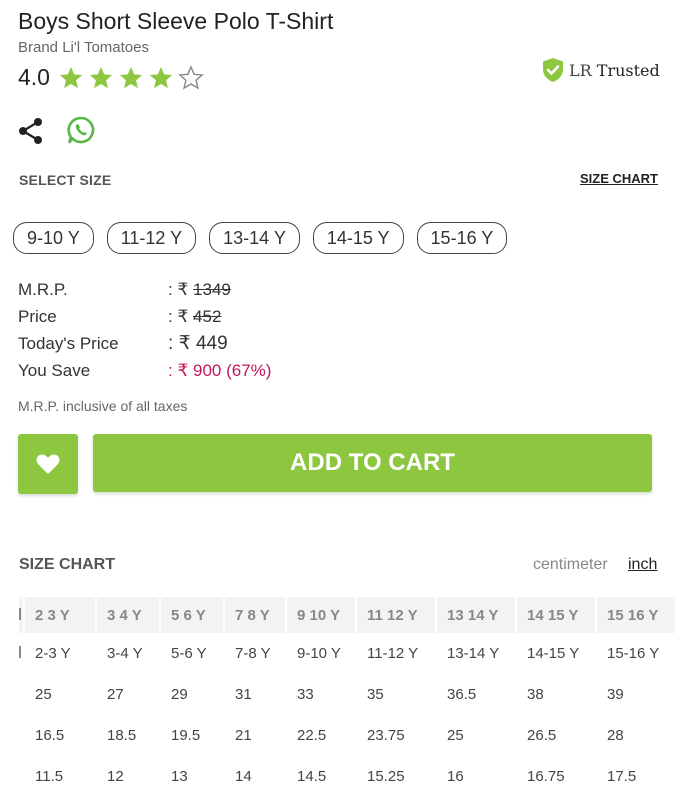 The image size is (682, 800). What do you see at coordinates (375, 694) in the screenshot?
I see `table-cell: 35` at bounding box center [375, 694].